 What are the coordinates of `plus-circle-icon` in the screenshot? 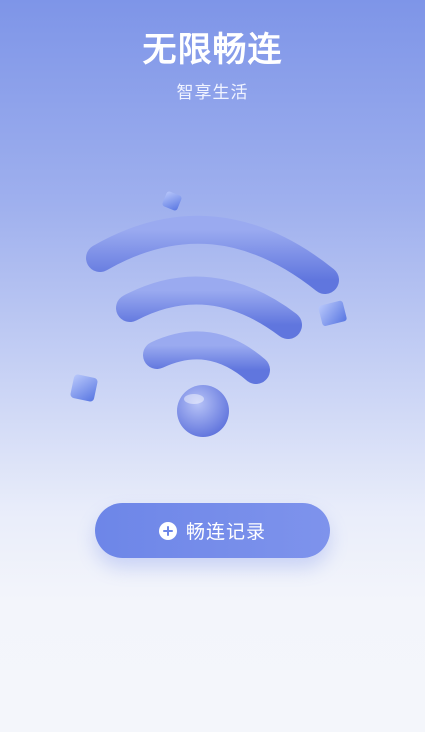 It's located at (167, 530).